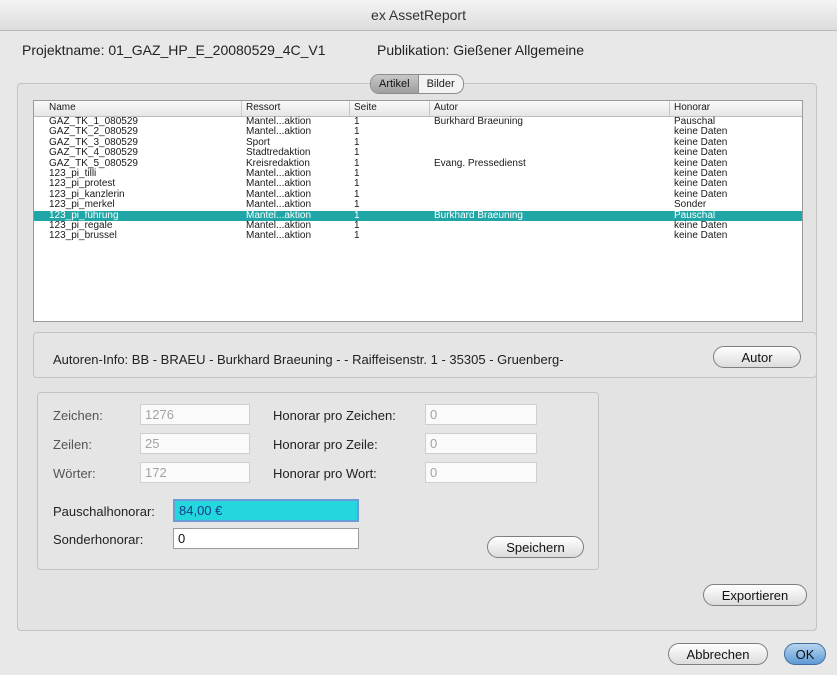  I want to click on woerter-field: 172, so click(195, 472).